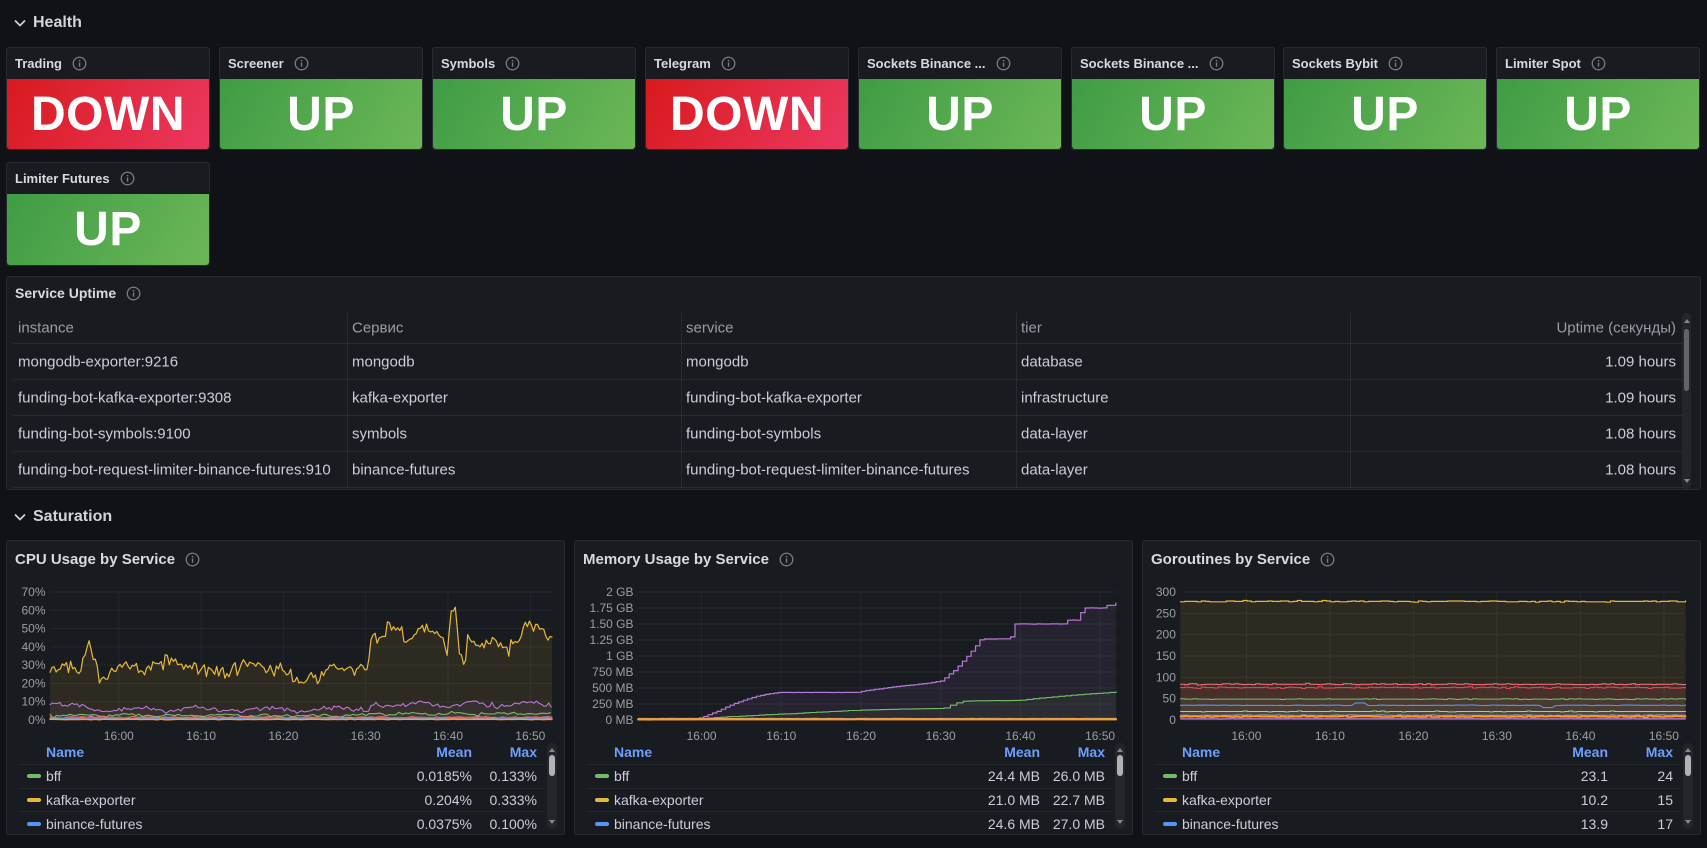 The width and height of the screenshot is (1707, 848). Describe the element at coordinates (612, 704) in the screenshot. I see `svg-text: 250 MB` at that location.